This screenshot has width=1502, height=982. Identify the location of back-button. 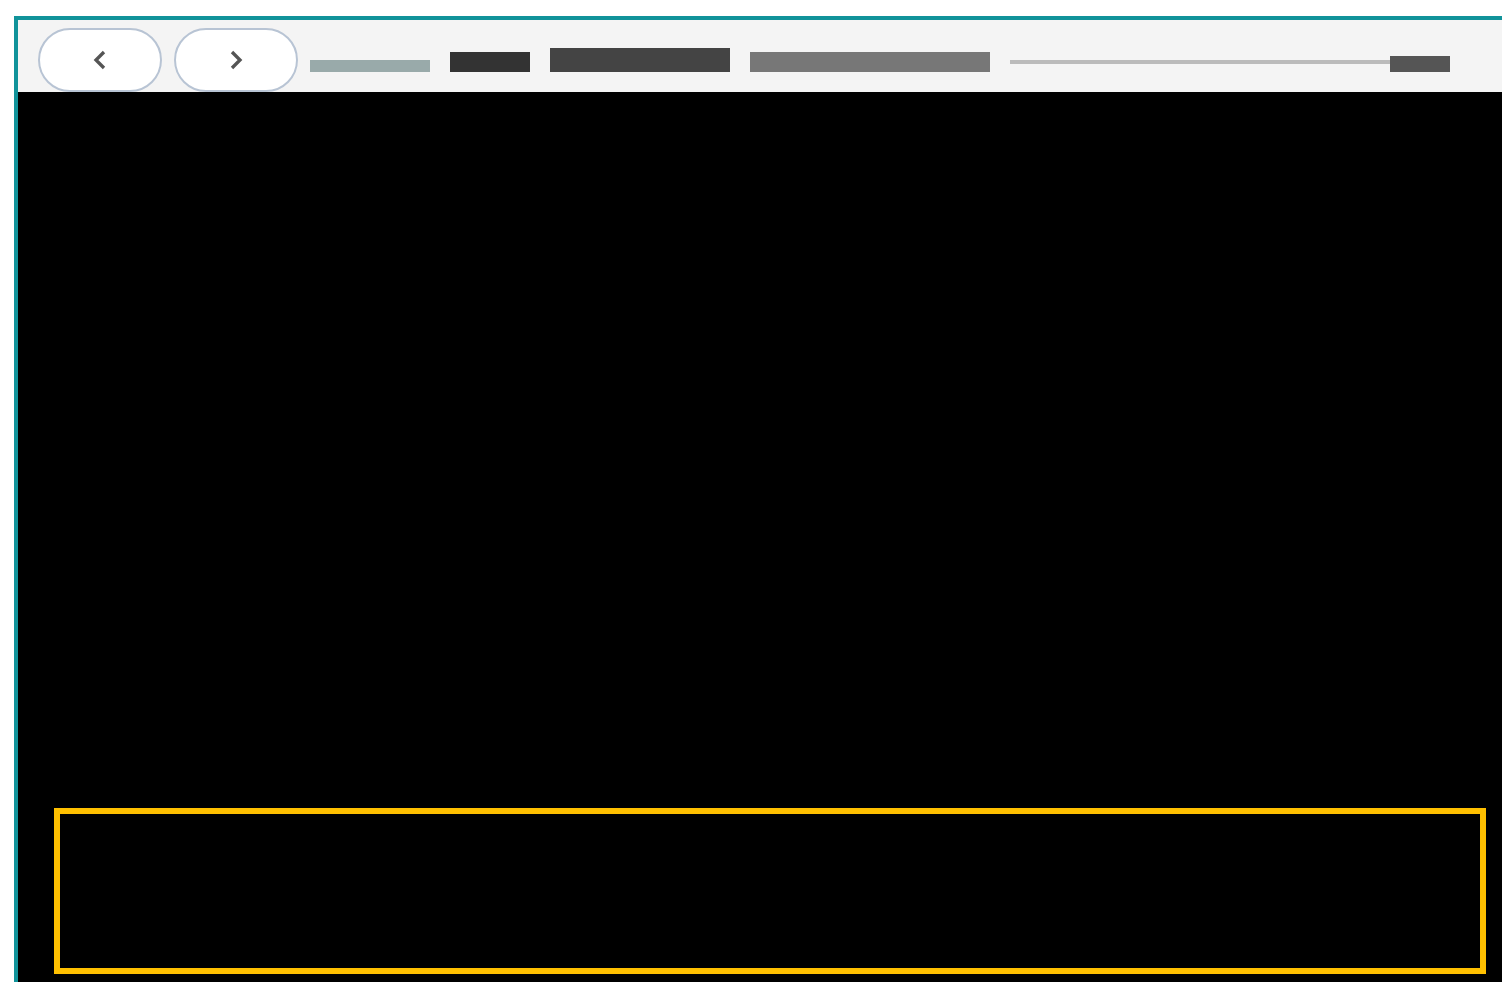
(100, 60).